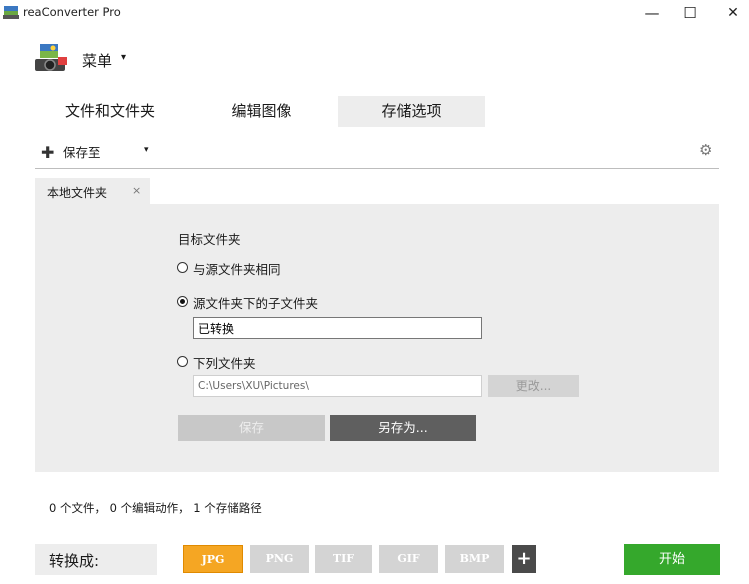 The image size is (749, 584). What do you see at coordinates (74, 561) in the screenshot?
I see `convert-to-label: 转换成:` at bounding box center [74, 561].